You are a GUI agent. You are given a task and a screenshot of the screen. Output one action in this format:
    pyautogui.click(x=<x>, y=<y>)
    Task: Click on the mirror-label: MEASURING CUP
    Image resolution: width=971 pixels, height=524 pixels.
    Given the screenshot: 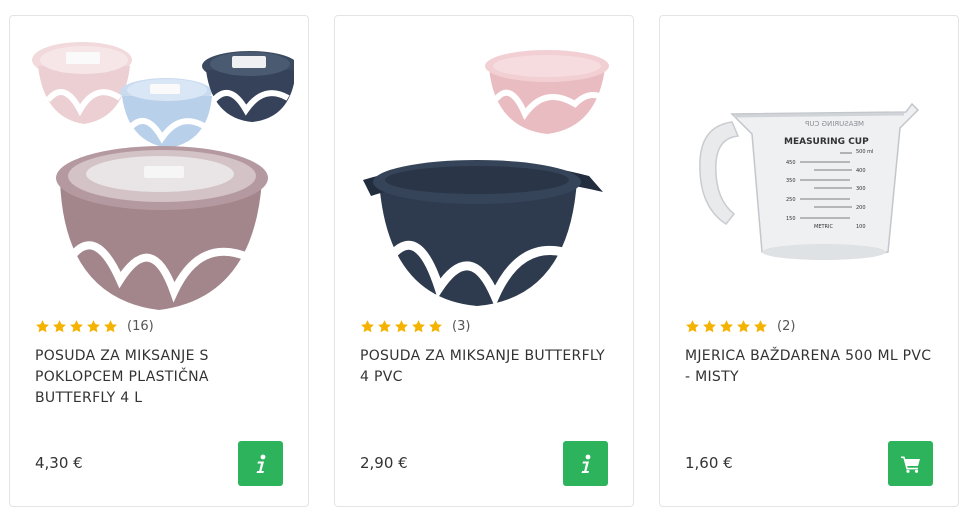 What is the action you would take?
    pyautogui.click(x=834, y=124)
    